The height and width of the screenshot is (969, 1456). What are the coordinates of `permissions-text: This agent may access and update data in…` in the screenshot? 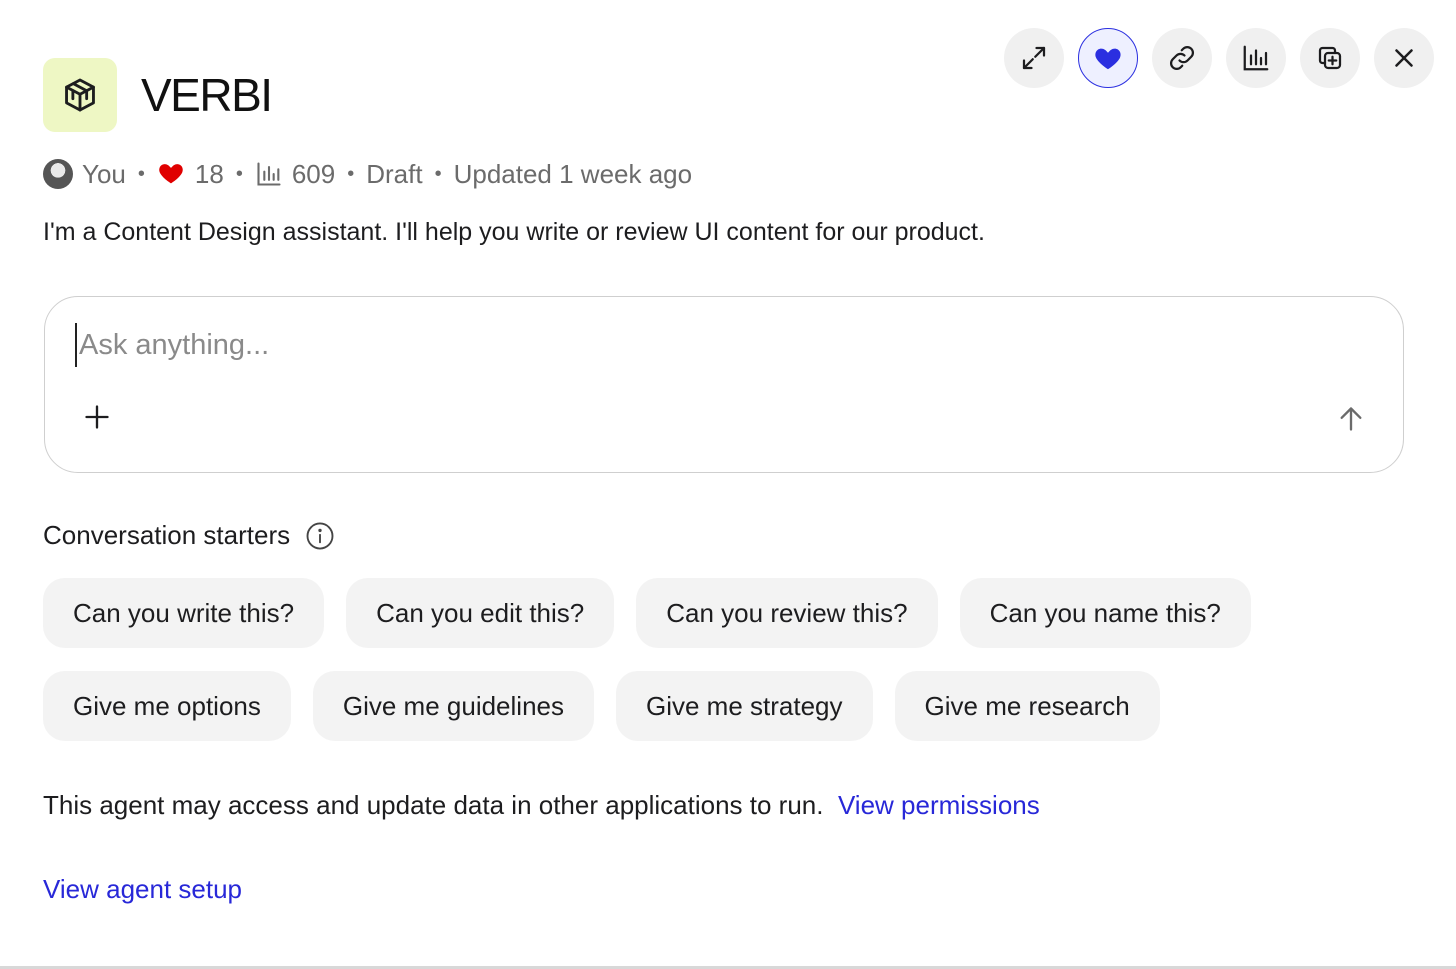 It's located at (433, 805).